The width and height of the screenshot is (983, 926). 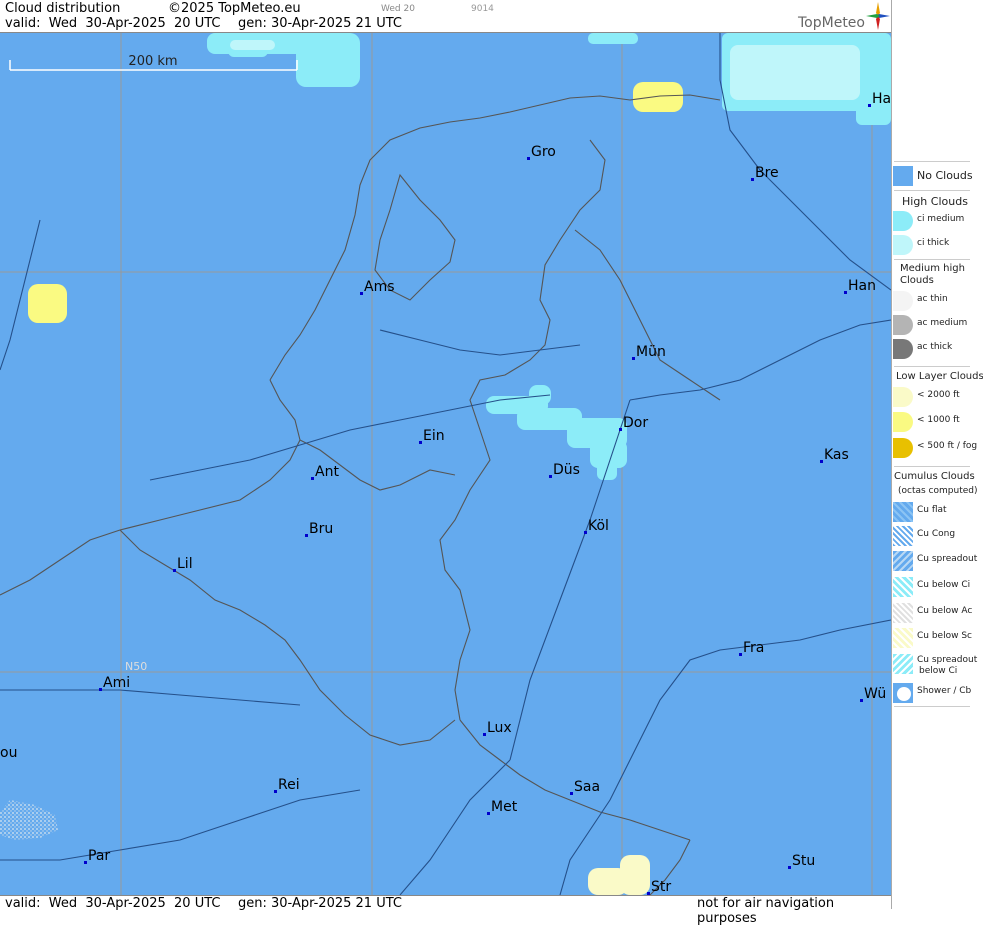 What do you see at coordinates (862, 286) in the screenshot?
I see `city-label: Han` at bounding box center [862, 286].